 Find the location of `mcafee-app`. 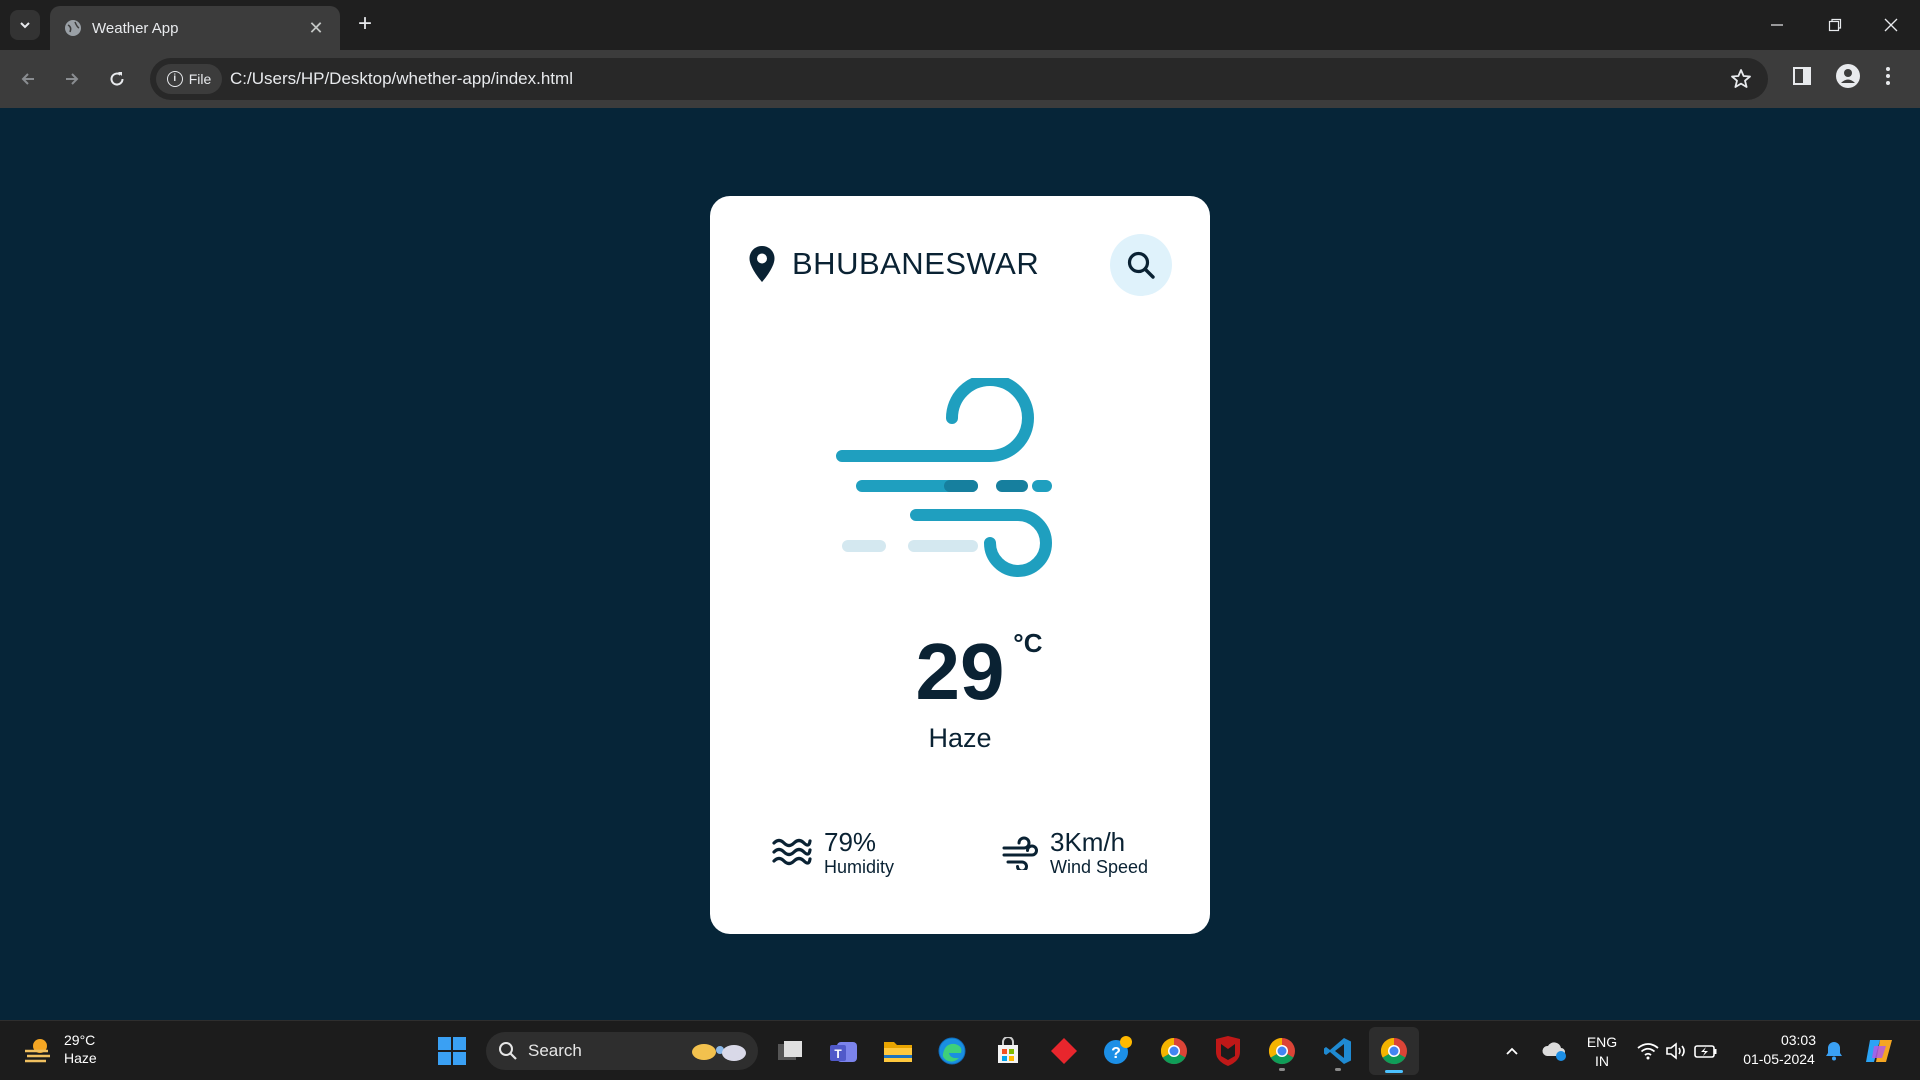

mcafee-app is located at coordinates (1228, 1051).